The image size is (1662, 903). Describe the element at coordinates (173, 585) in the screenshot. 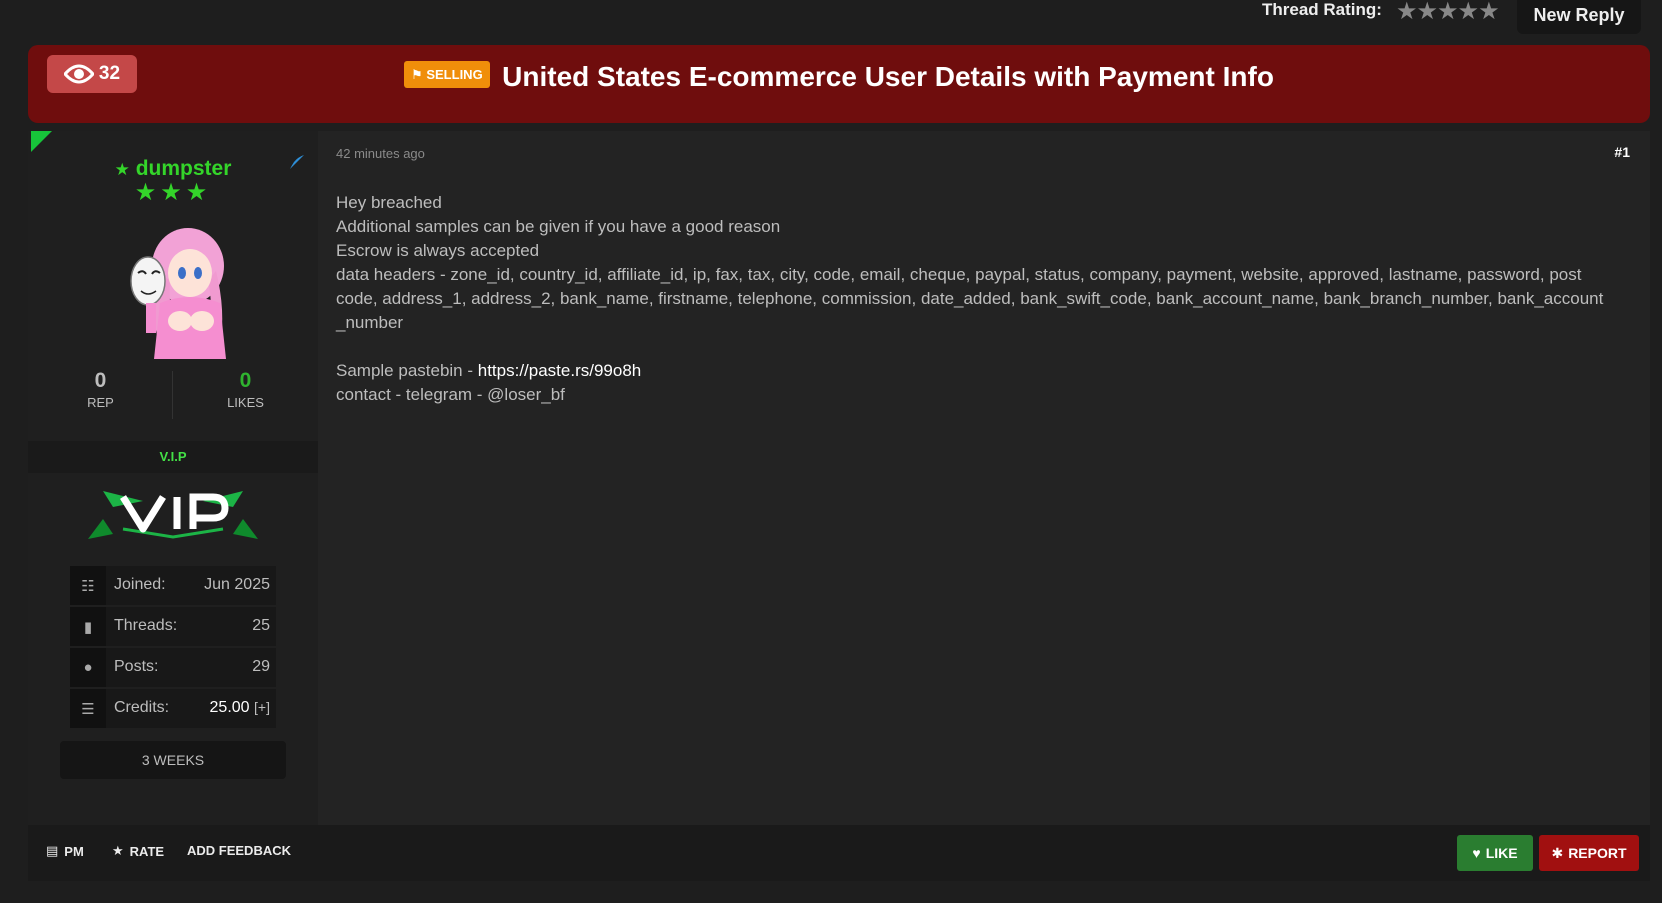

I see `joined-row: ☷ Joined: Jun 2025` at that location.